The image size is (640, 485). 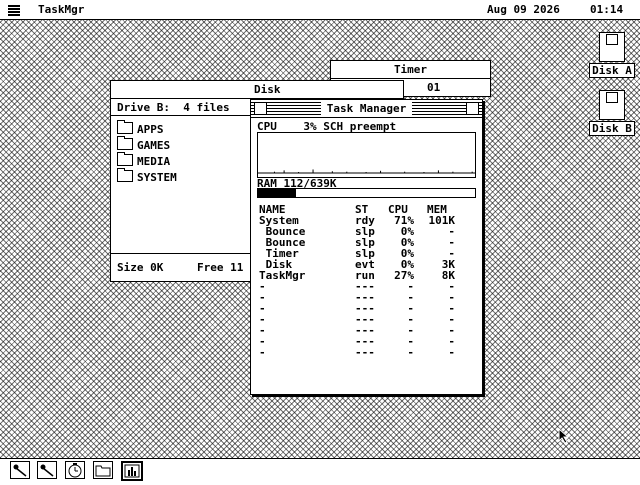 What do you see at coordinates (320, 469) in the screenshot?
I see `taskbar` at bounding box center [320, 469].